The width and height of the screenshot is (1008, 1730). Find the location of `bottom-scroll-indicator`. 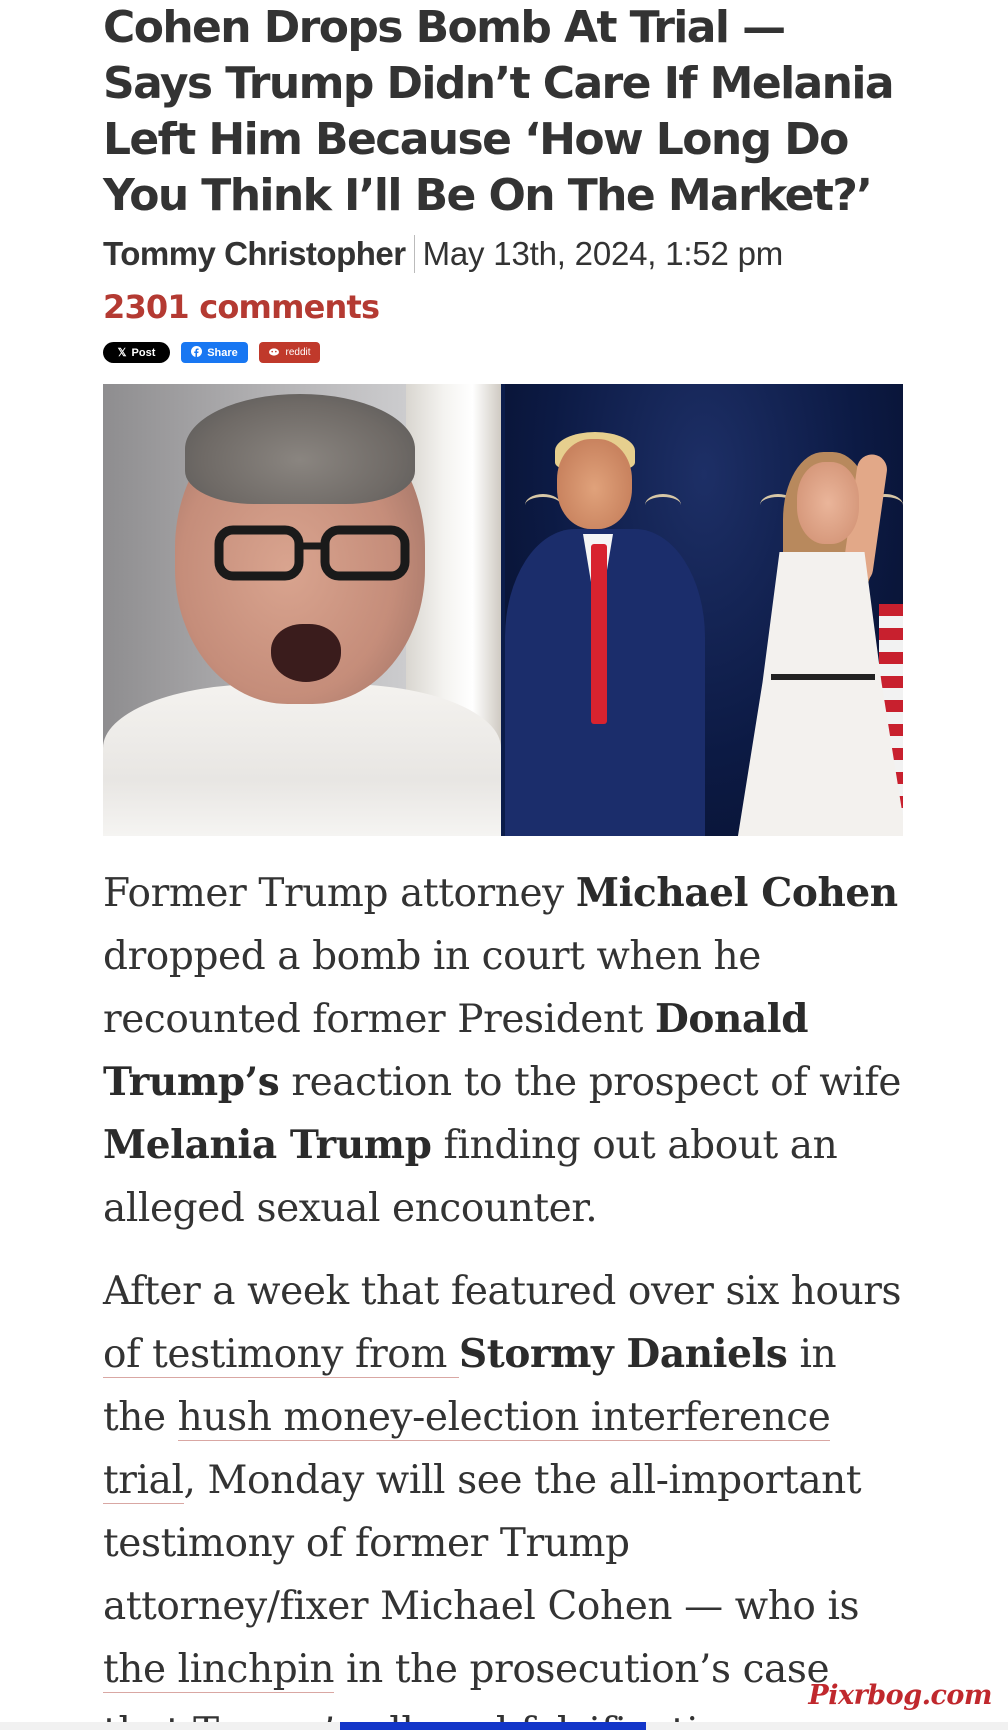

bottom-scroll-indicator is located at coordinates (493, 1726).